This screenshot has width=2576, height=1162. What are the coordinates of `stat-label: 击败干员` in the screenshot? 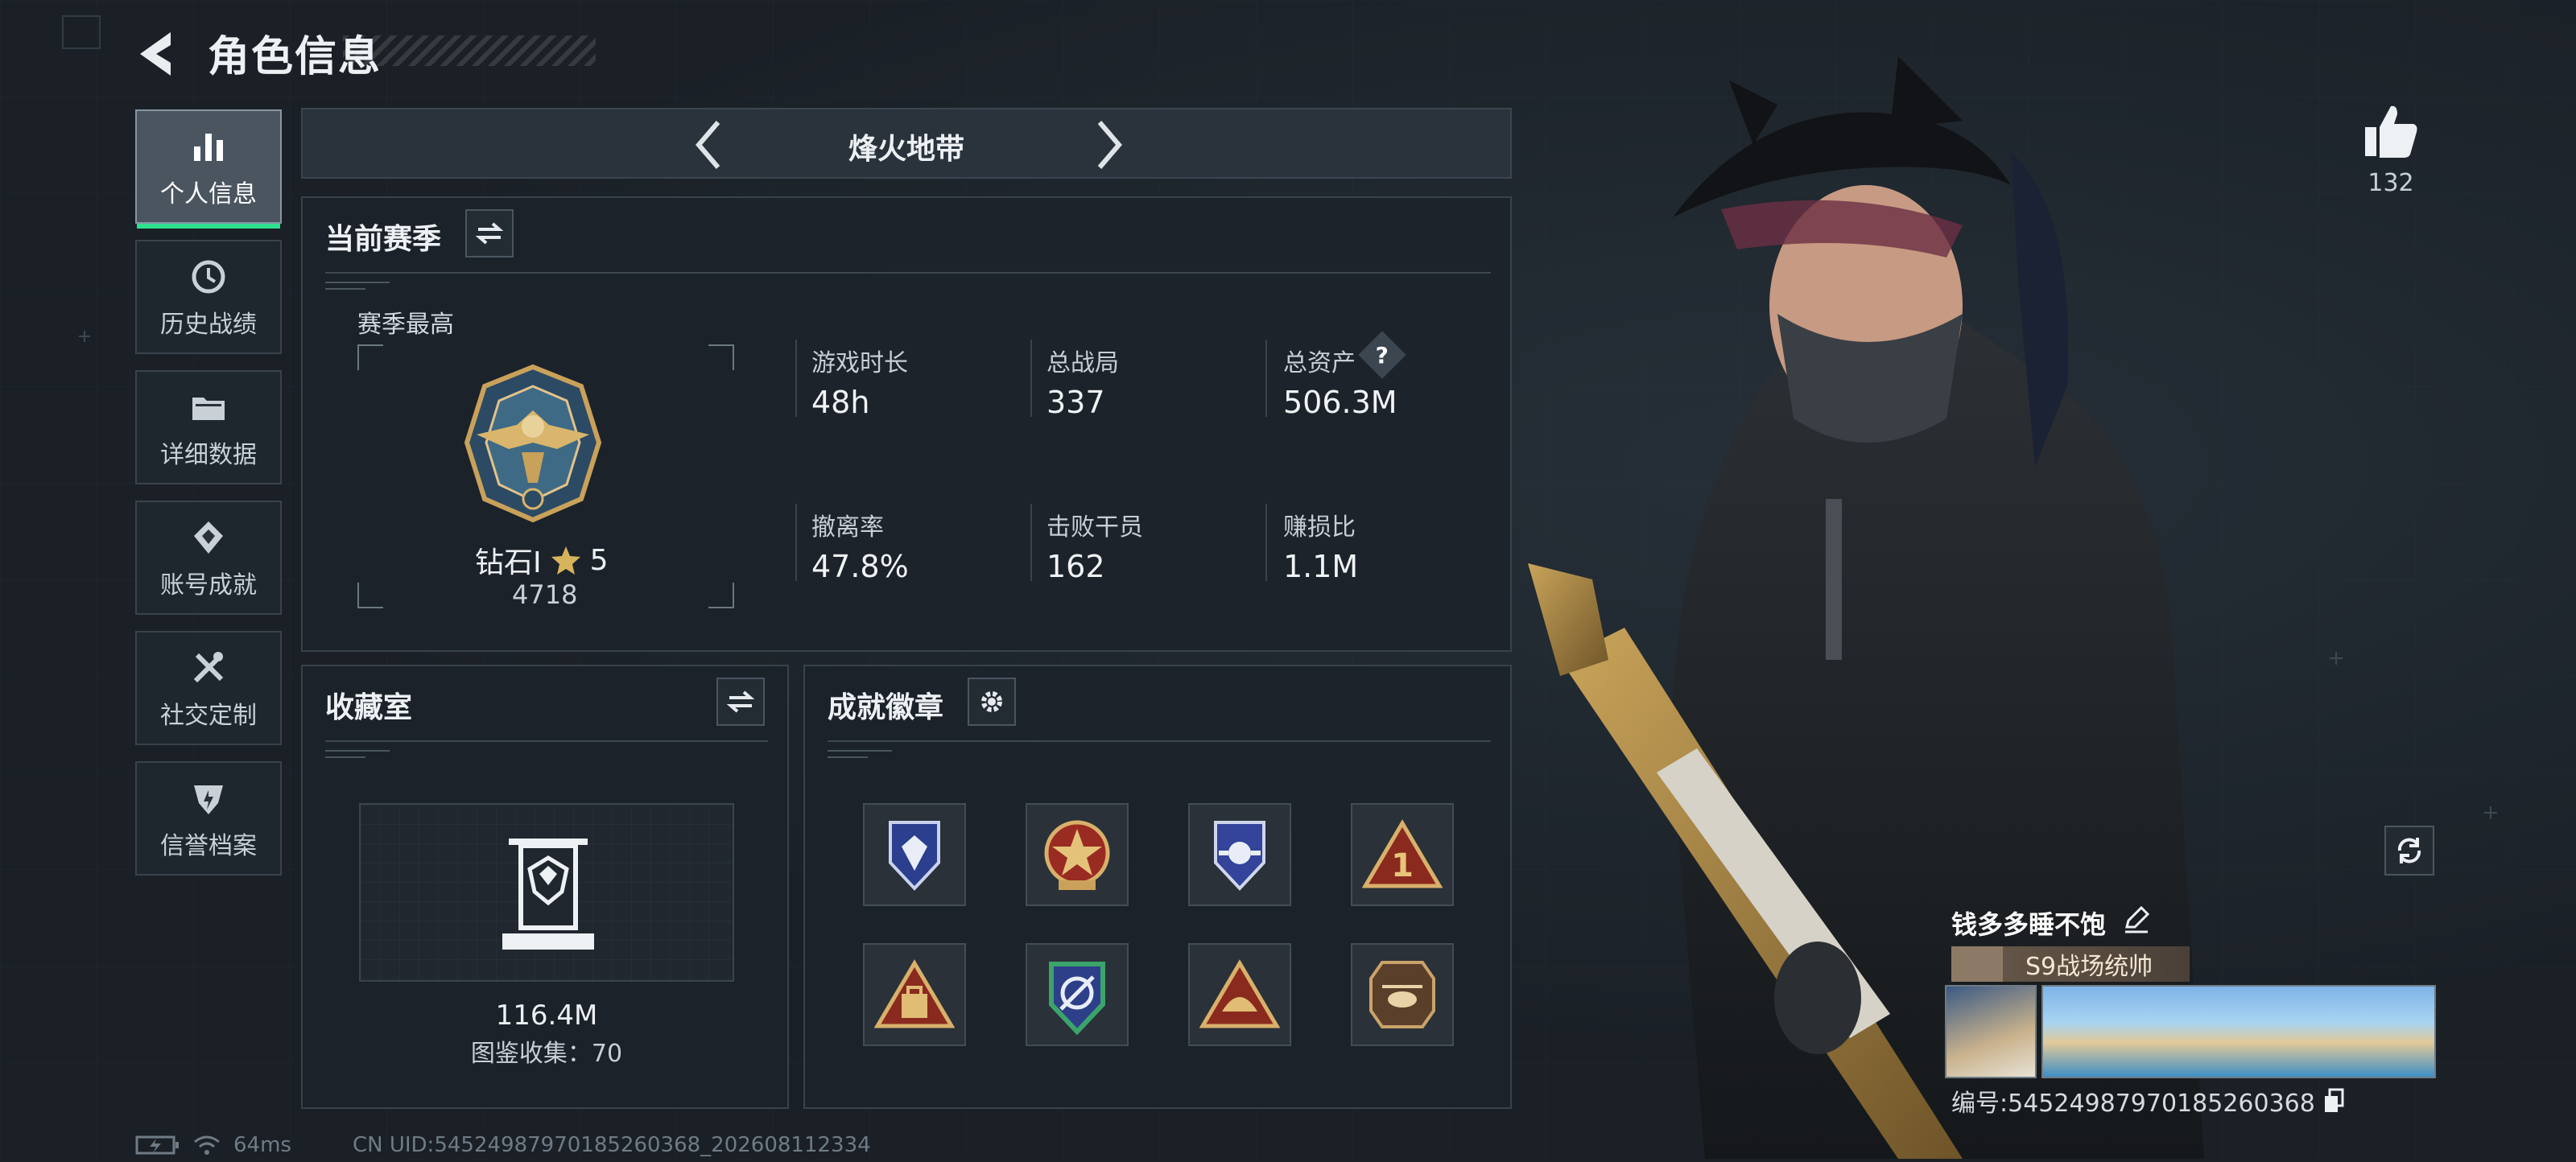 It's located at (1094, 527).